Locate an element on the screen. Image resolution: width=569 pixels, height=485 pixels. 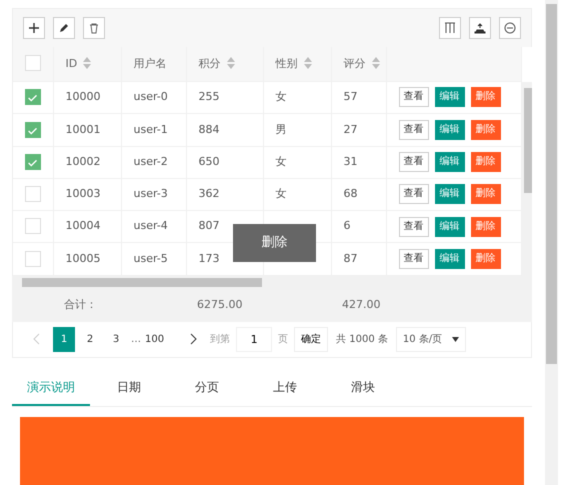
column-header: ID is located at coordinates (72, 63).